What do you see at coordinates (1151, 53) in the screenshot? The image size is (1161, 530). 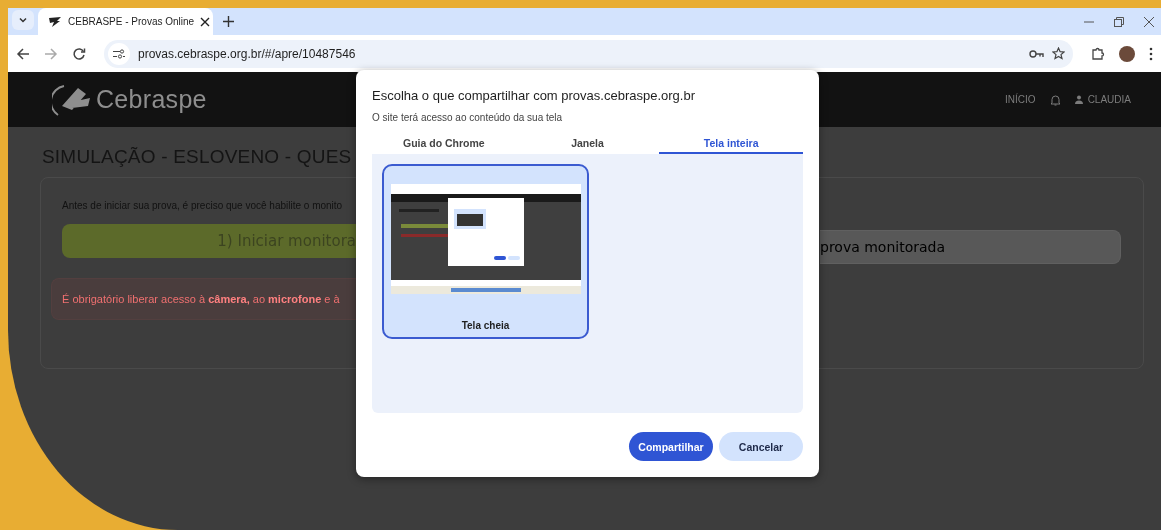 I see `more-menu-icon` at bounding box center [1151, 53].